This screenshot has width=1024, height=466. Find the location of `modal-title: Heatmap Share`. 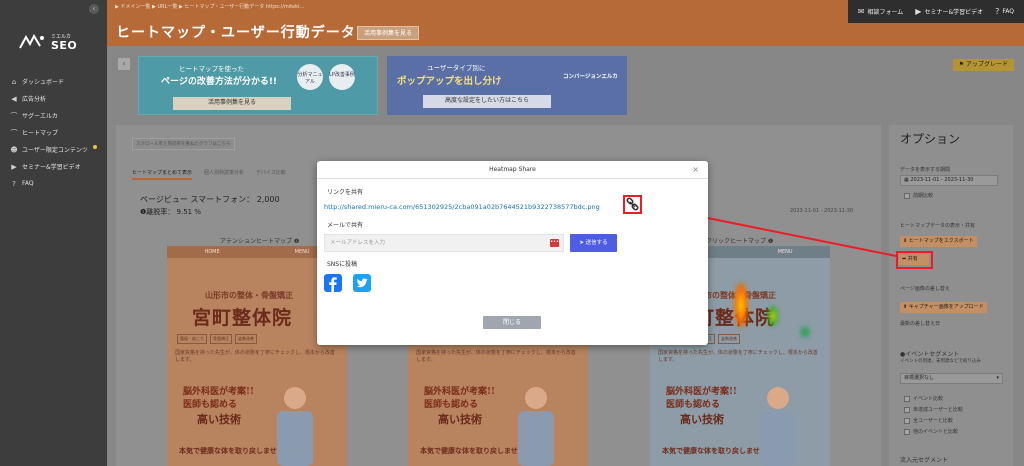

modal-title: Heatmap Share is located at coordinates (512, 169).